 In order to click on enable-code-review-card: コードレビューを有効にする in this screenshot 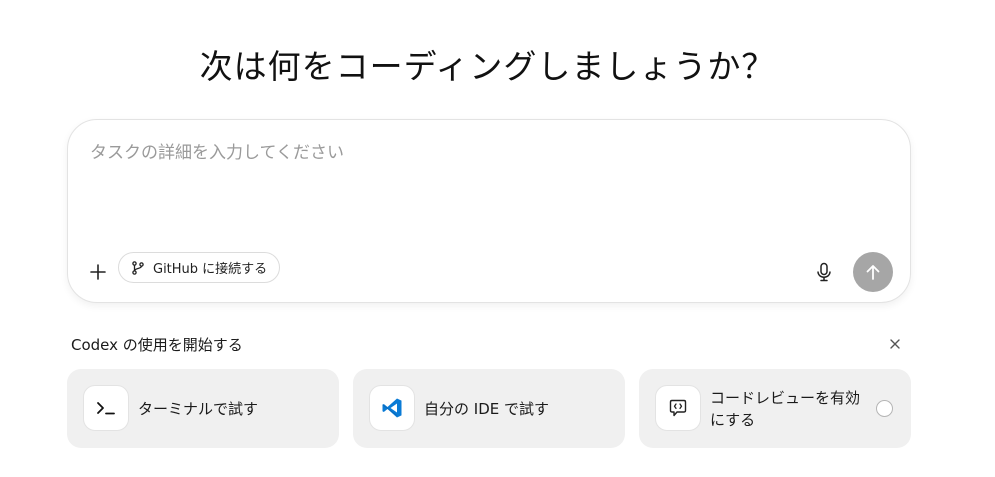, I will do `click(775, 408)`.